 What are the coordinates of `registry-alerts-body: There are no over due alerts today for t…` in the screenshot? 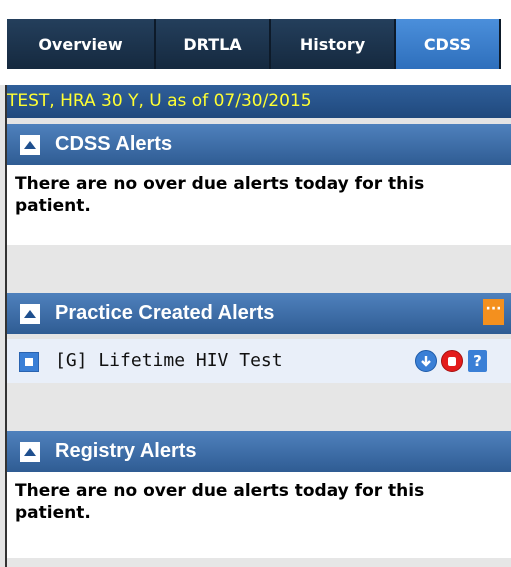 It's located at (259, 515).